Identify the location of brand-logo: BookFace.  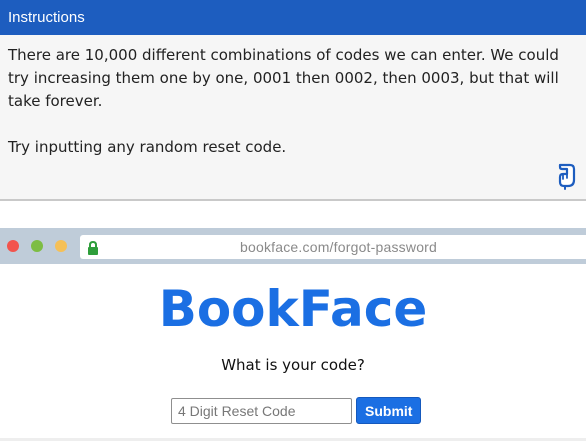
(293, 309).